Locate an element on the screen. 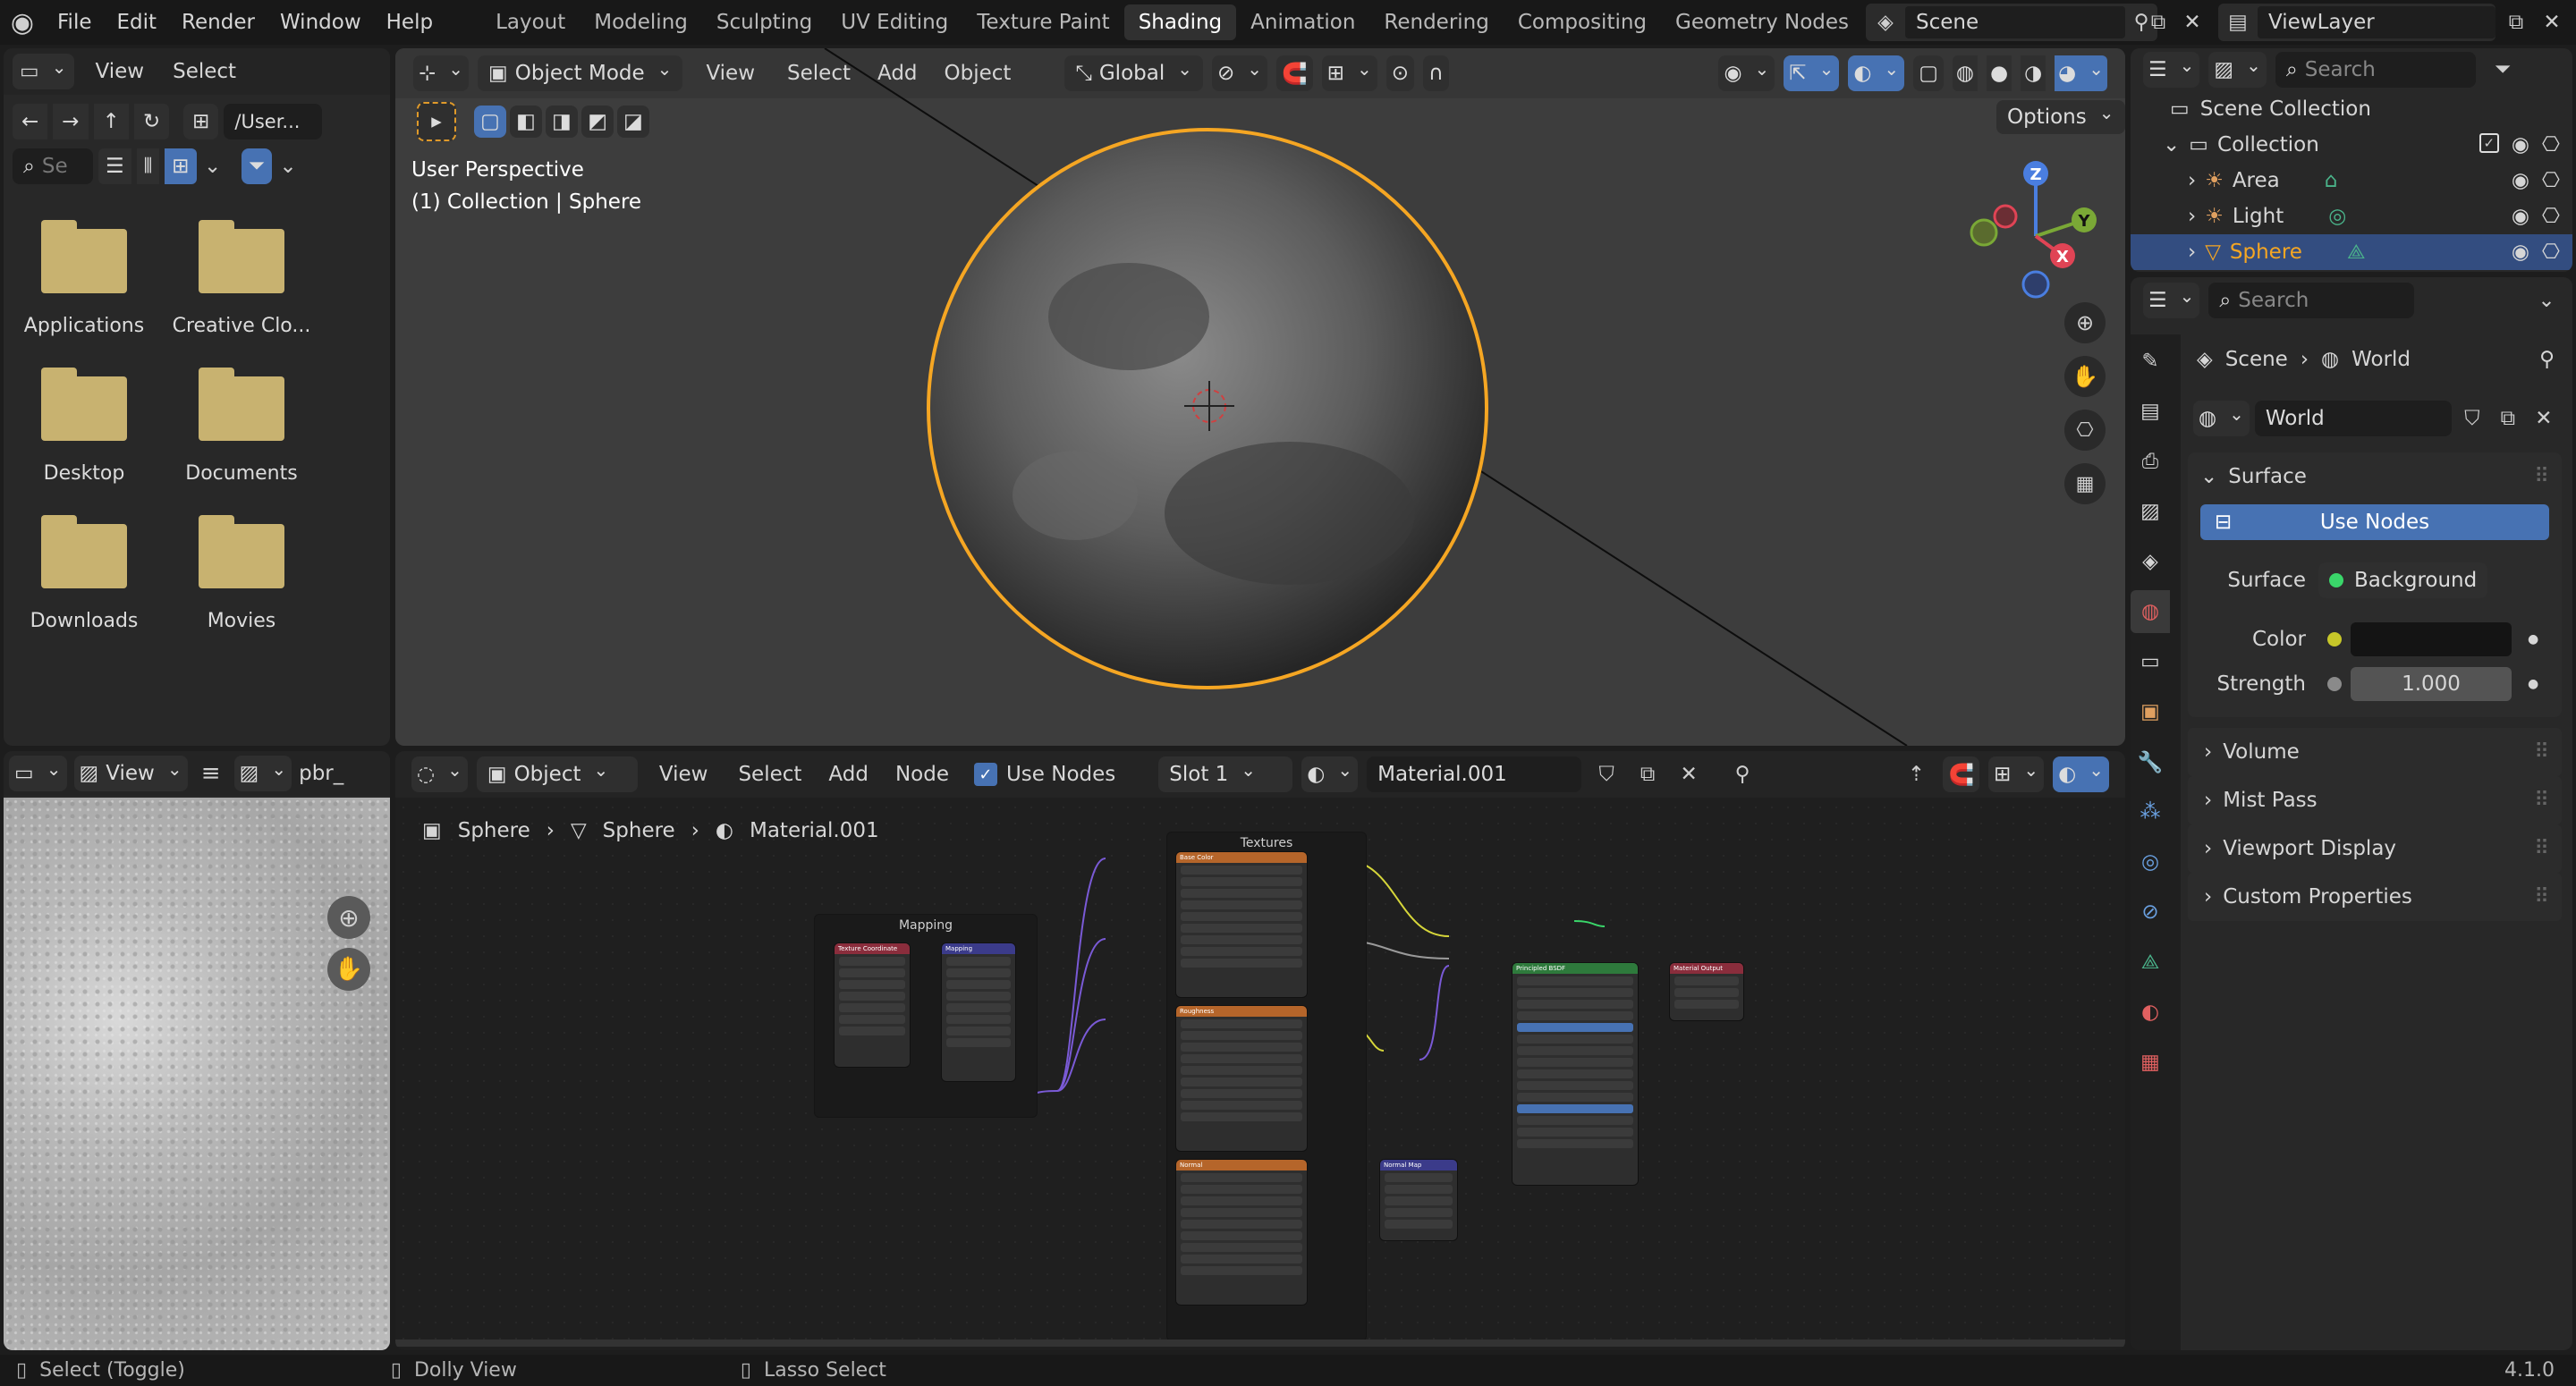 This screenshot has width=2576, height=1386. physics-tab-icon: ◎ is located at coordinates (2150, 862).